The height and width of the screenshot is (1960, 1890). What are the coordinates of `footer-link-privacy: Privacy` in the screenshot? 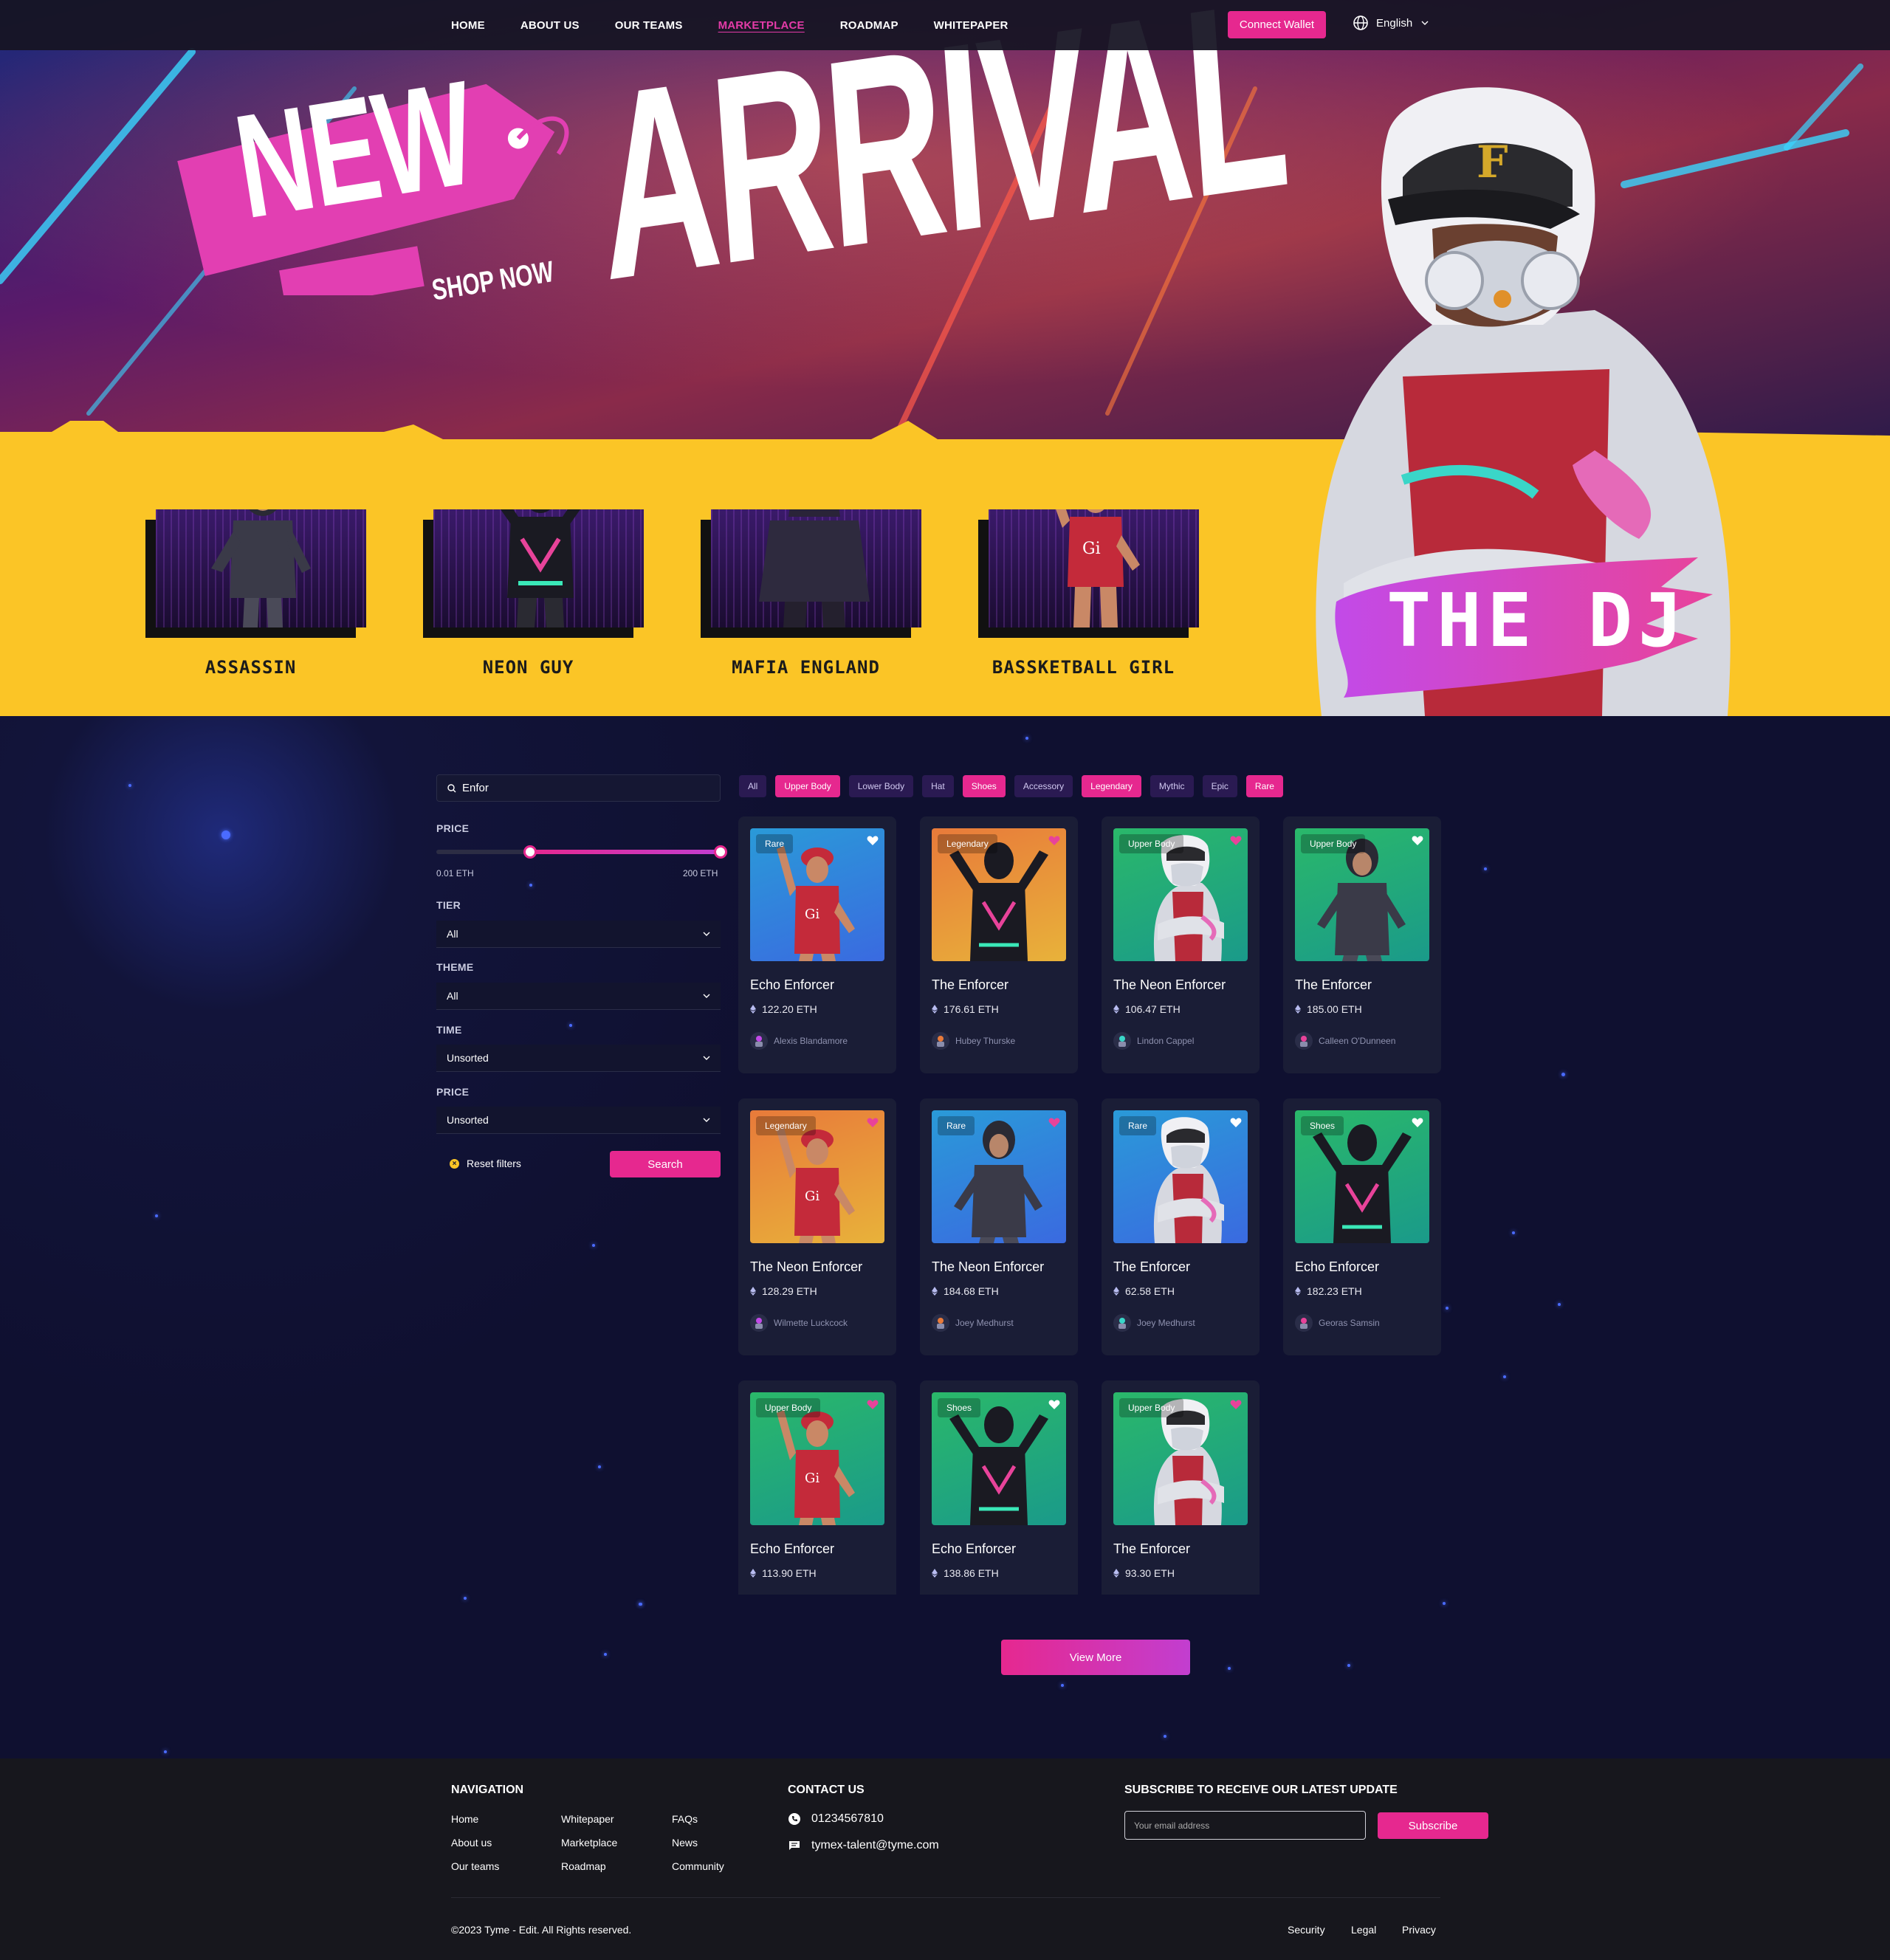 It's located at (1419, 1930).